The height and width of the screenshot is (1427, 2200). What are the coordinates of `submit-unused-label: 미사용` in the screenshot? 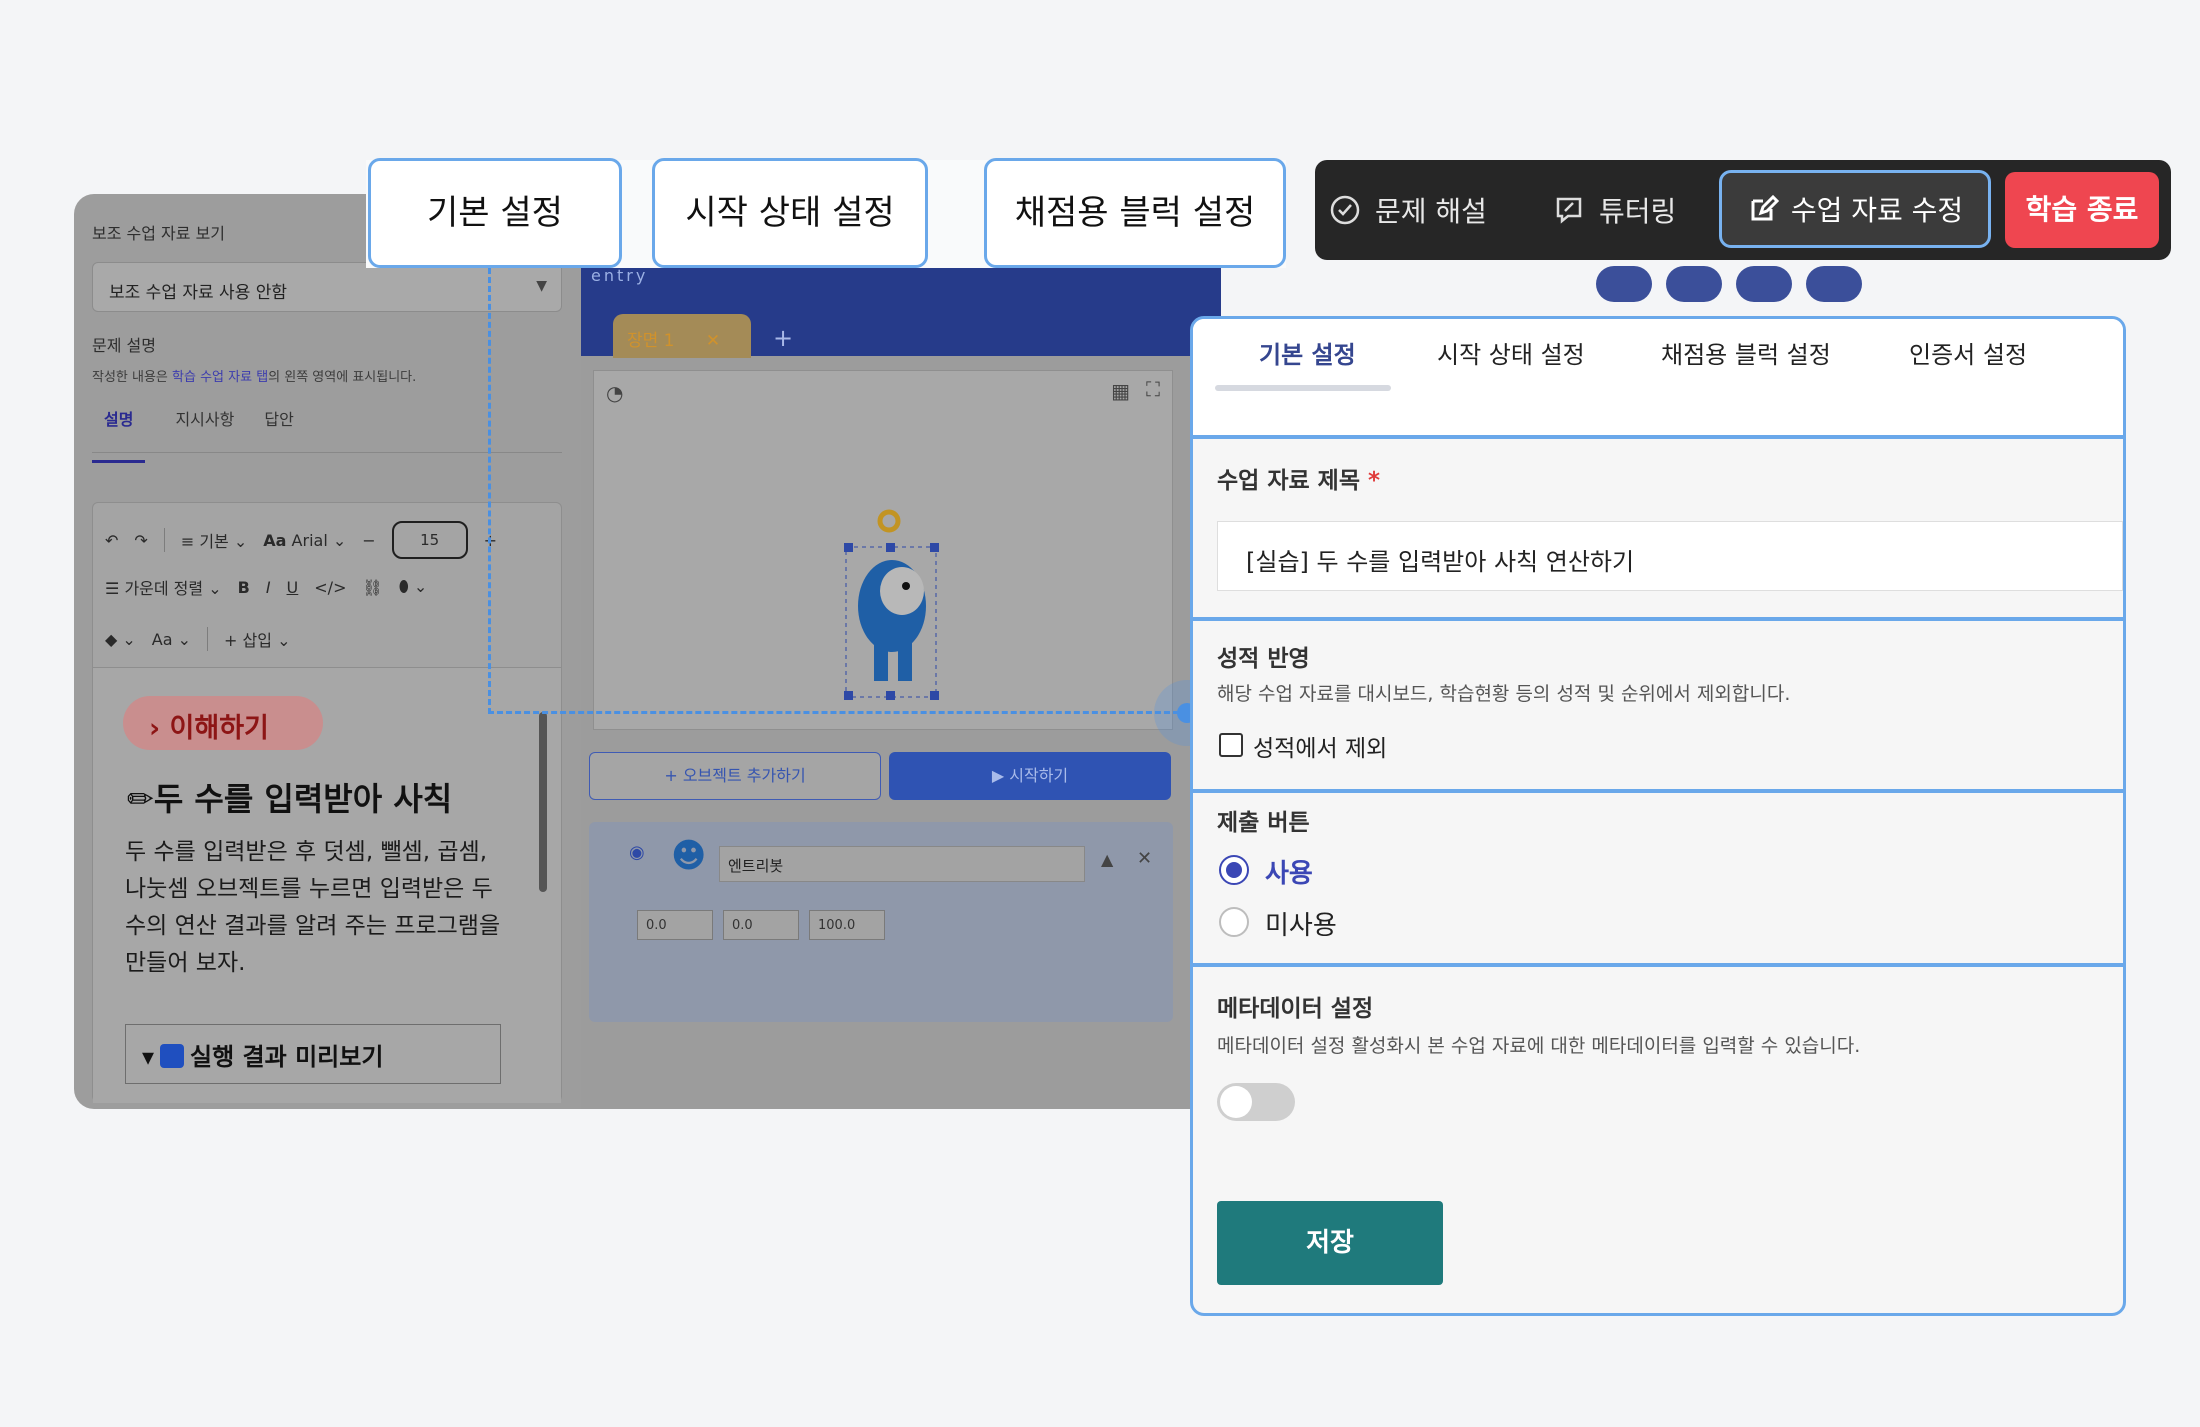 It's located at (1301, 923).